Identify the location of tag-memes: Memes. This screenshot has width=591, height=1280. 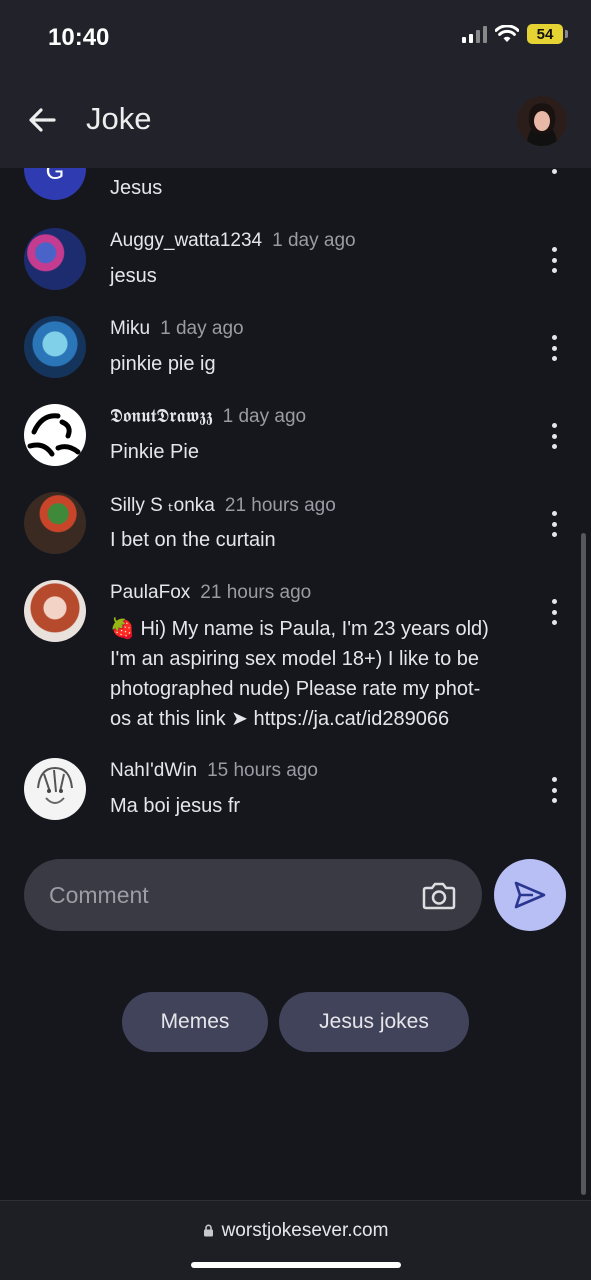
(195, 1022).